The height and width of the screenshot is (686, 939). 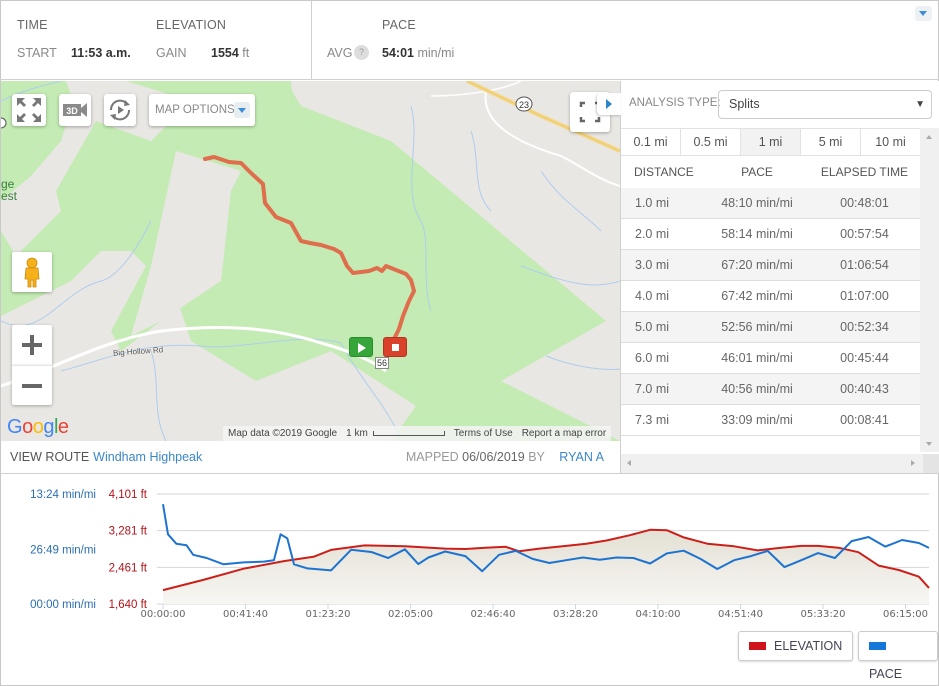 I want to click on split-distance: 6.0 mi, so click(x=652, y=358).